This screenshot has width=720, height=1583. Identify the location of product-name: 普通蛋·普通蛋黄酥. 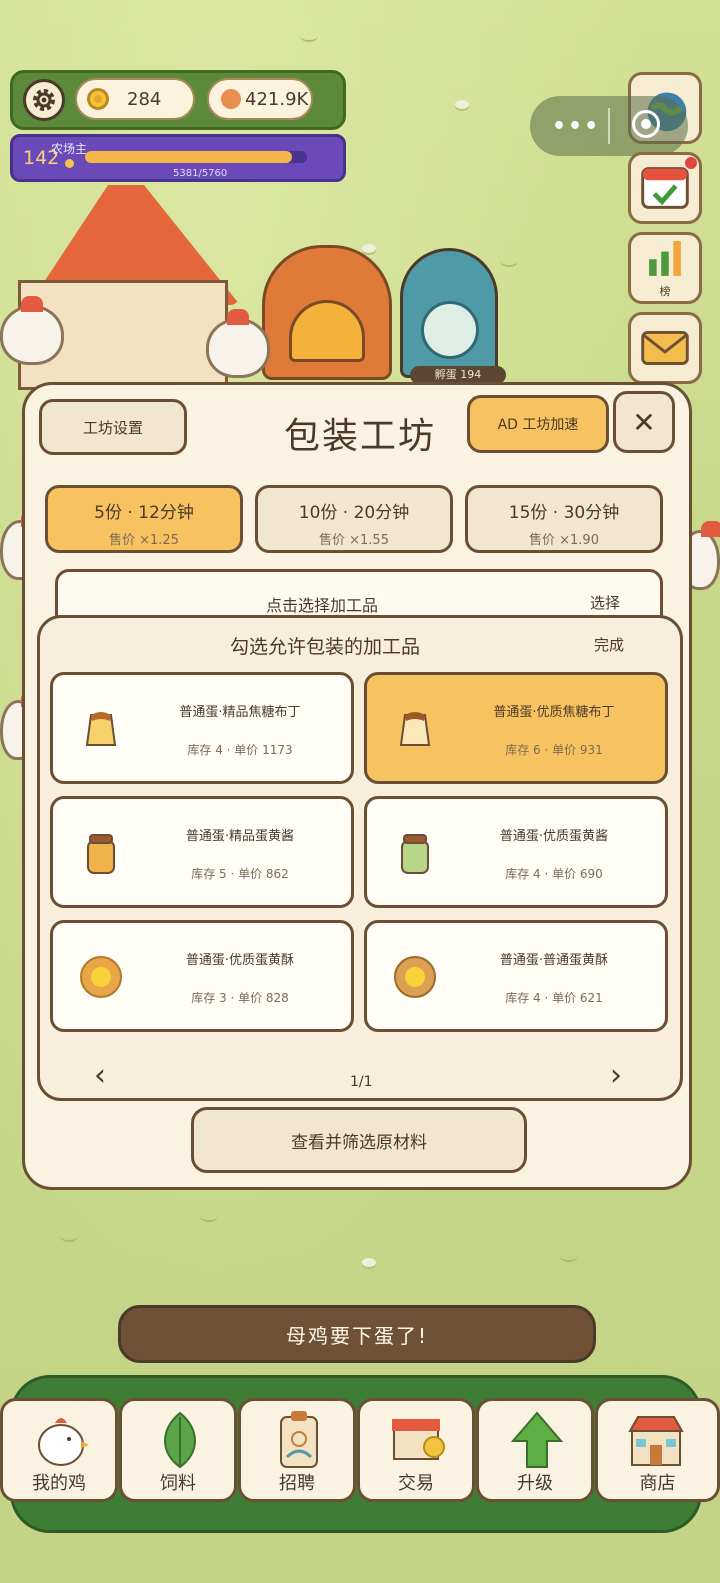
(554, 960).